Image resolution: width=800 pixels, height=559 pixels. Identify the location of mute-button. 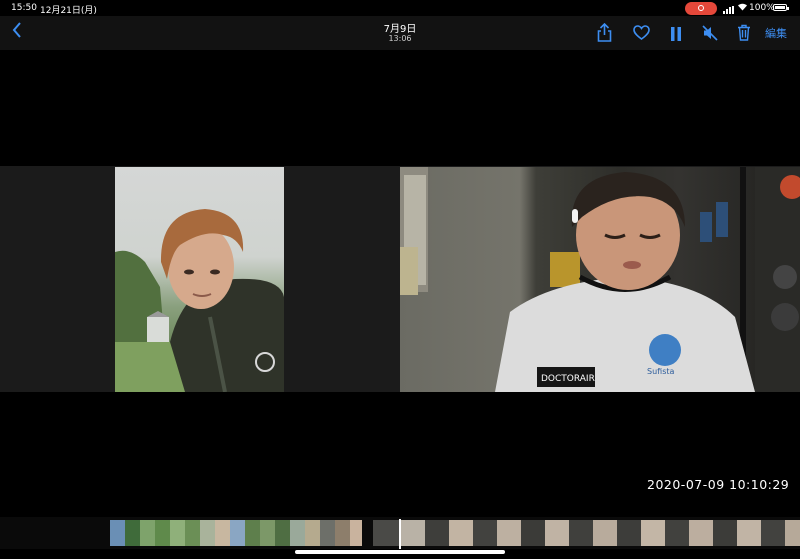
(710, 35).